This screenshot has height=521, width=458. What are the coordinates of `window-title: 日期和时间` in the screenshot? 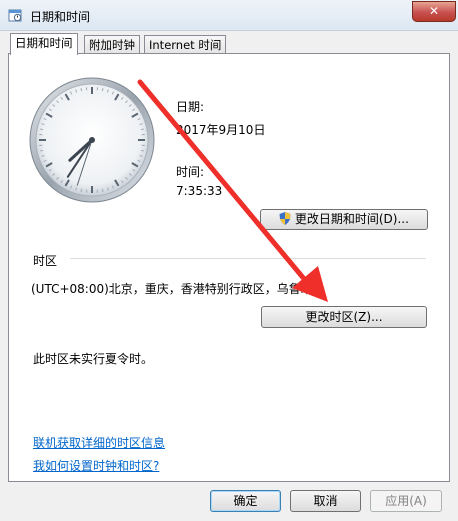 It's located at (60, 17).